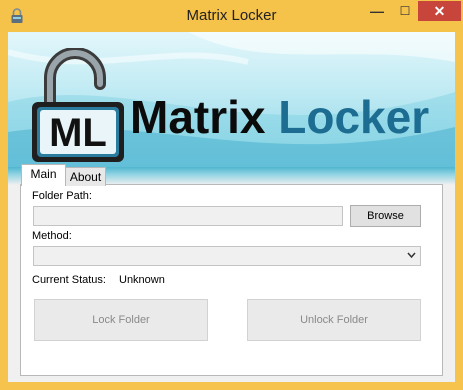 The height and width of the screenshot is (390, 463). Describe the element at coordinates (62, 196) in the screenshot. I see `folder-path-label: Folder Path:` at that location.